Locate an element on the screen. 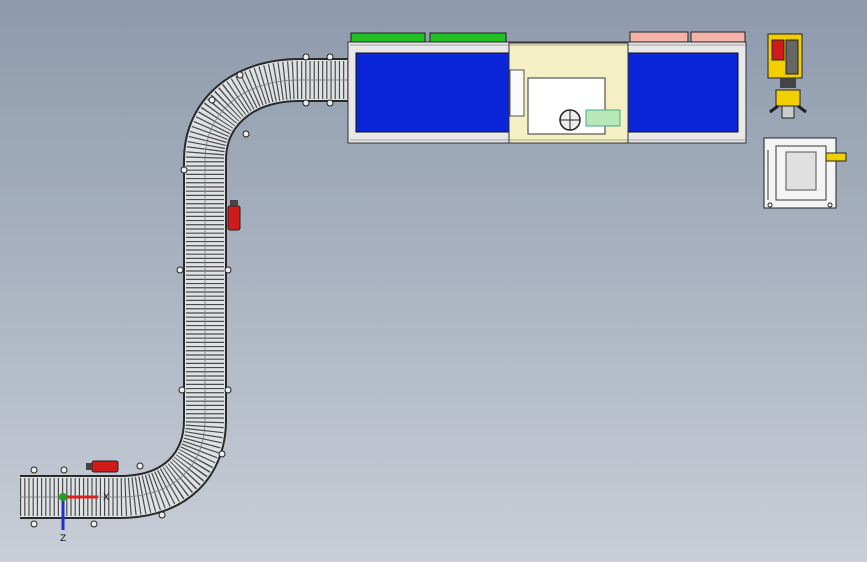 This screenshot has width=867, height=562. chamber-right is located at coordinates (683, 92).